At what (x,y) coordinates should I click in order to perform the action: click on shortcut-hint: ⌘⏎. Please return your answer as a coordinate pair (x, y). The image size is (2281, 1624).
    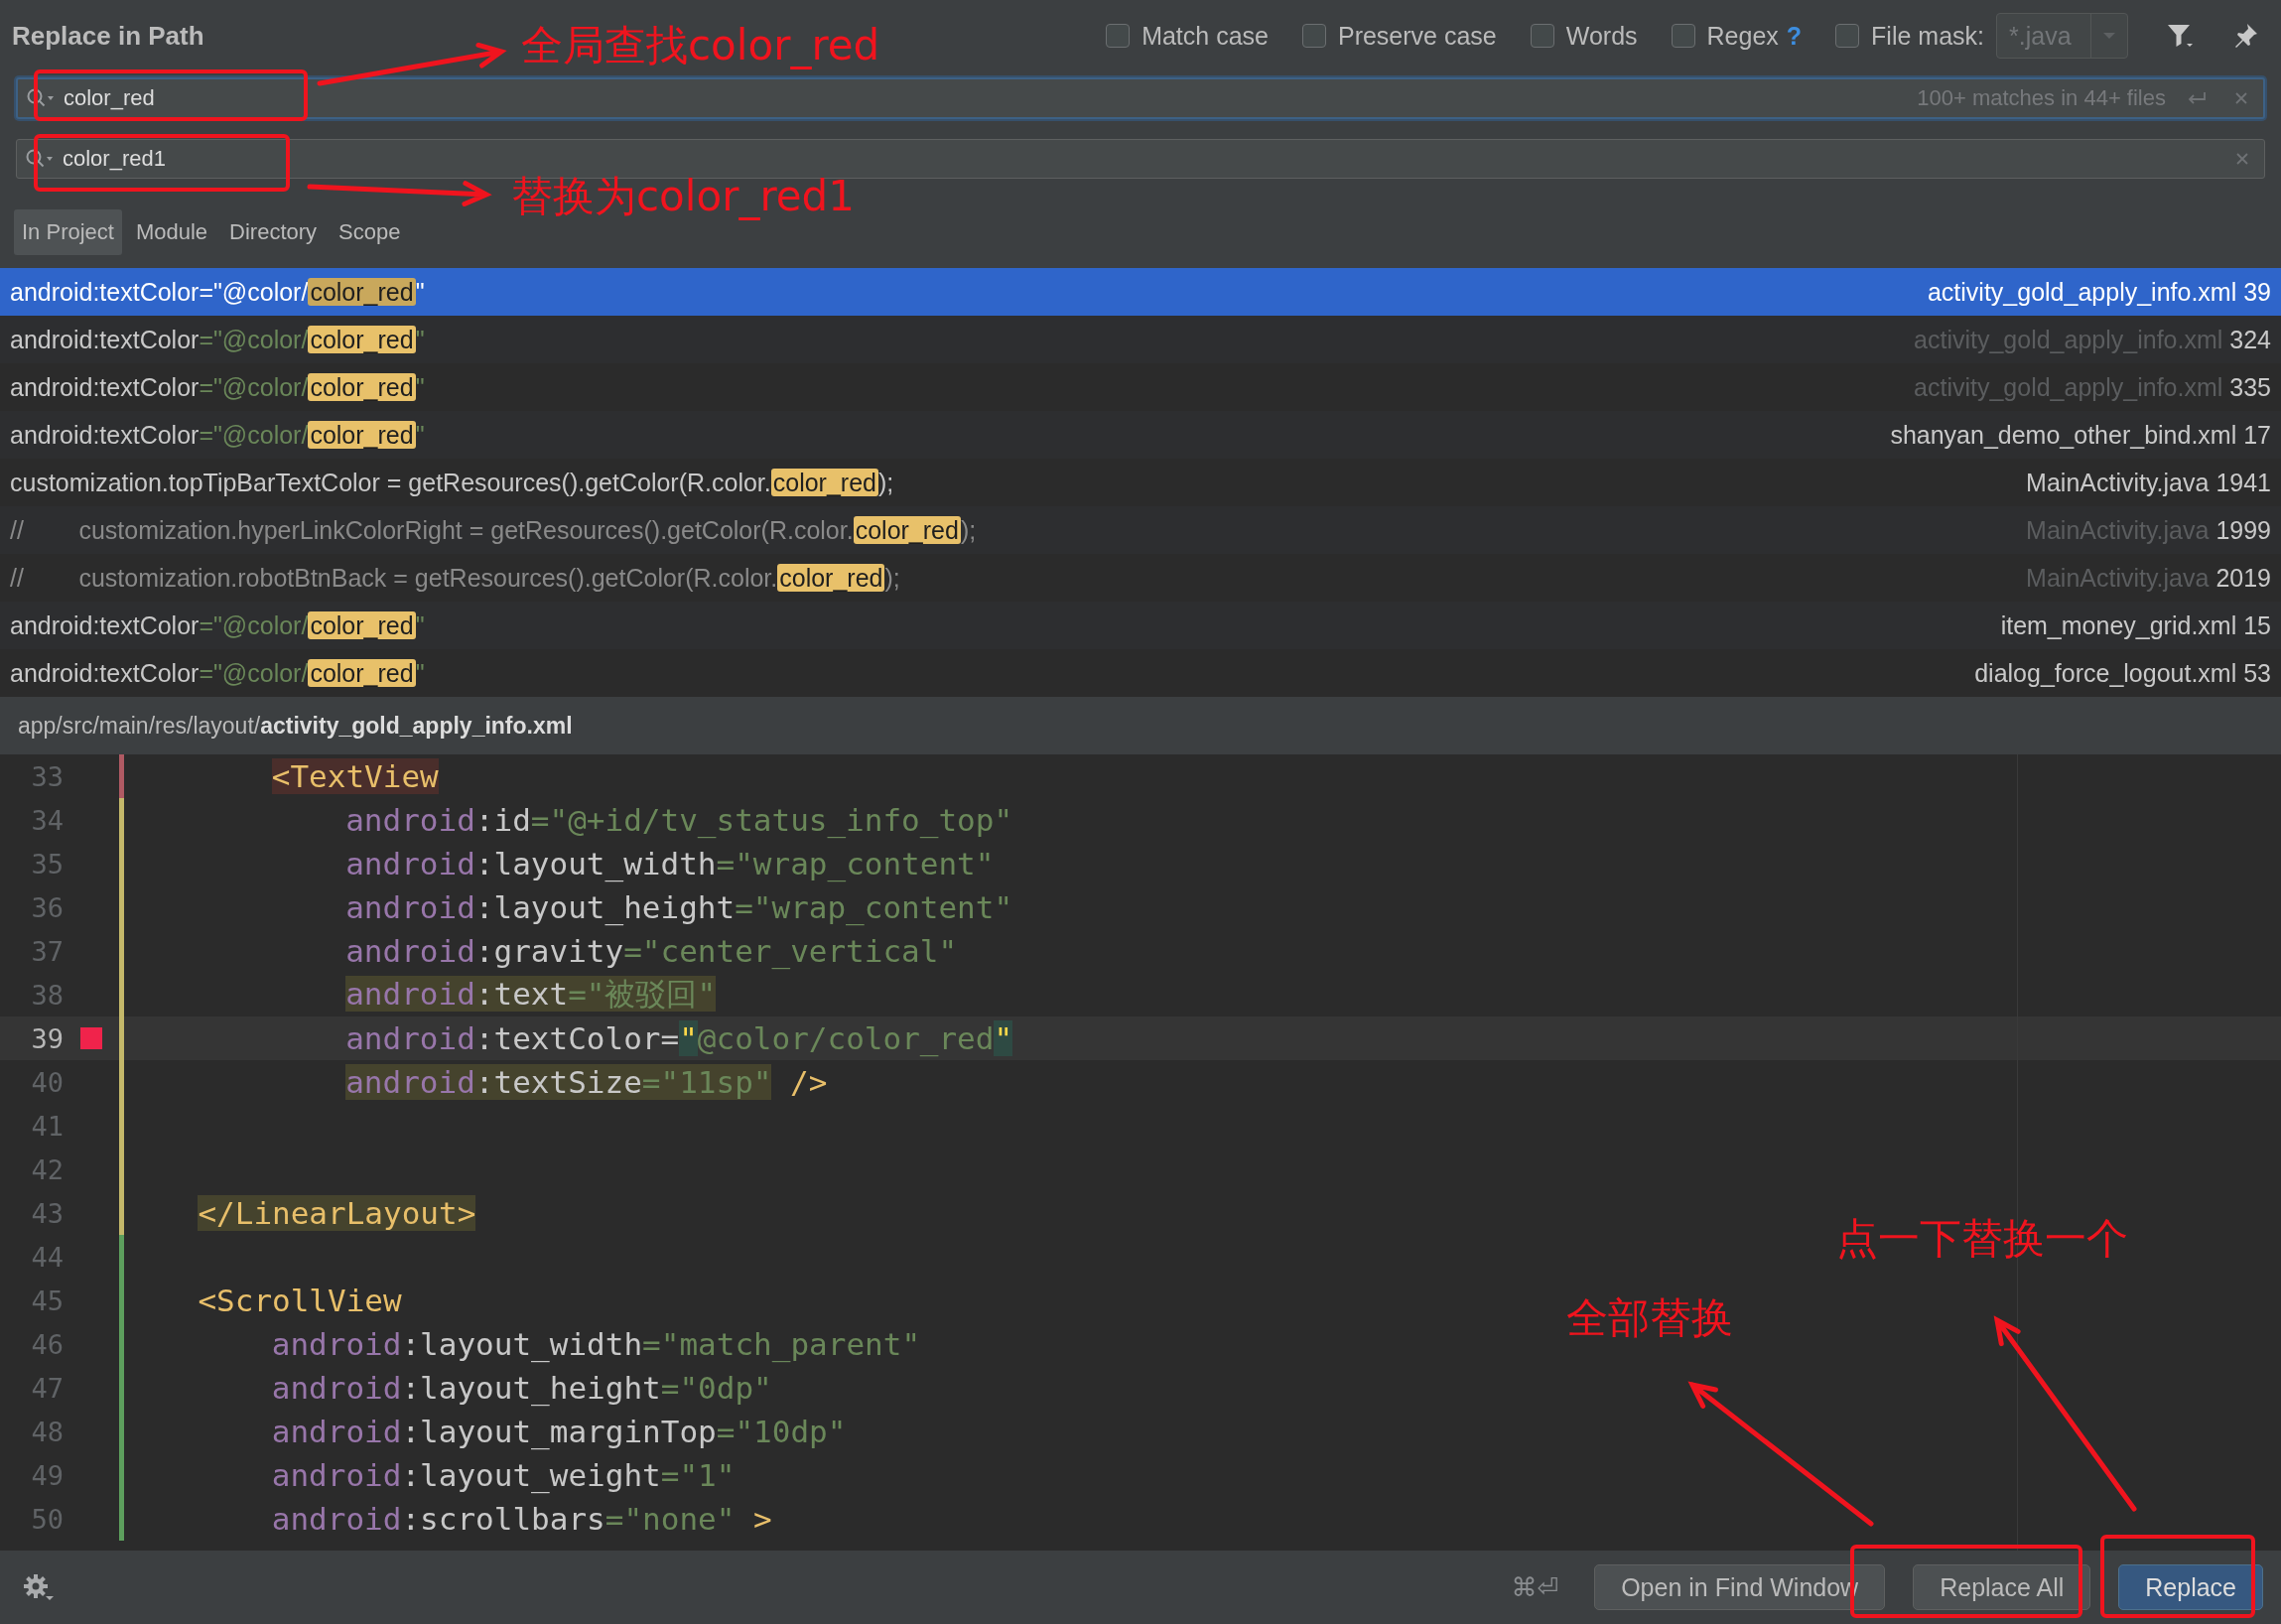
    Looking at the image, I should click on (1535, 1587).